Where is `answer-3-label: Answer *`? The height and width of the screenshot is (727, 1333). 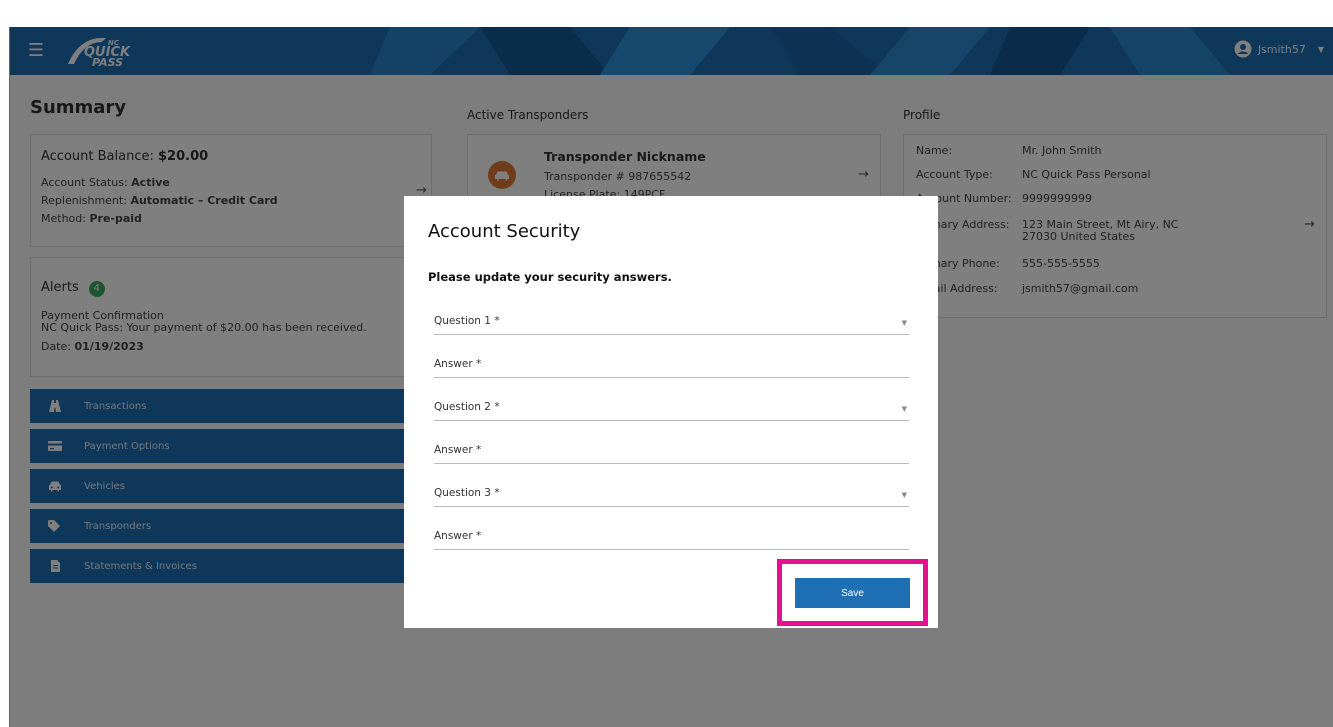 answer-3-label: Answer * is located at coordinates (458, 536).